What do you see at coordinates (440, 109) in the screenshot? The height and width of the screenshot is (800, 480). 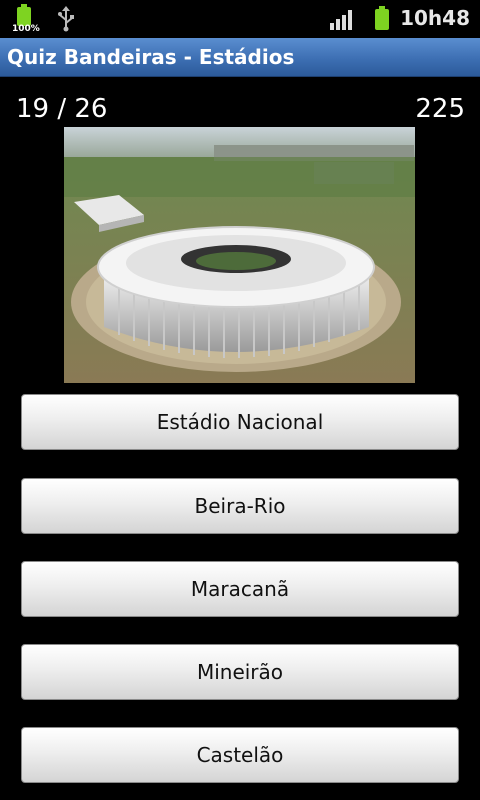 I see `score: 225` at bounding box center [440, 109].